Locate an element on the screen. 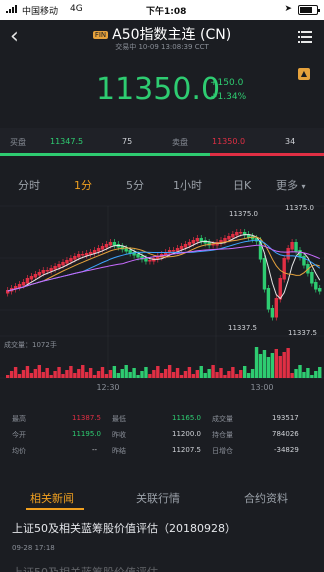 Image resolution: width=324 pixels, height=572 pixels. stat-prev-value: 11200.0 is located at coordinates (186, 434).